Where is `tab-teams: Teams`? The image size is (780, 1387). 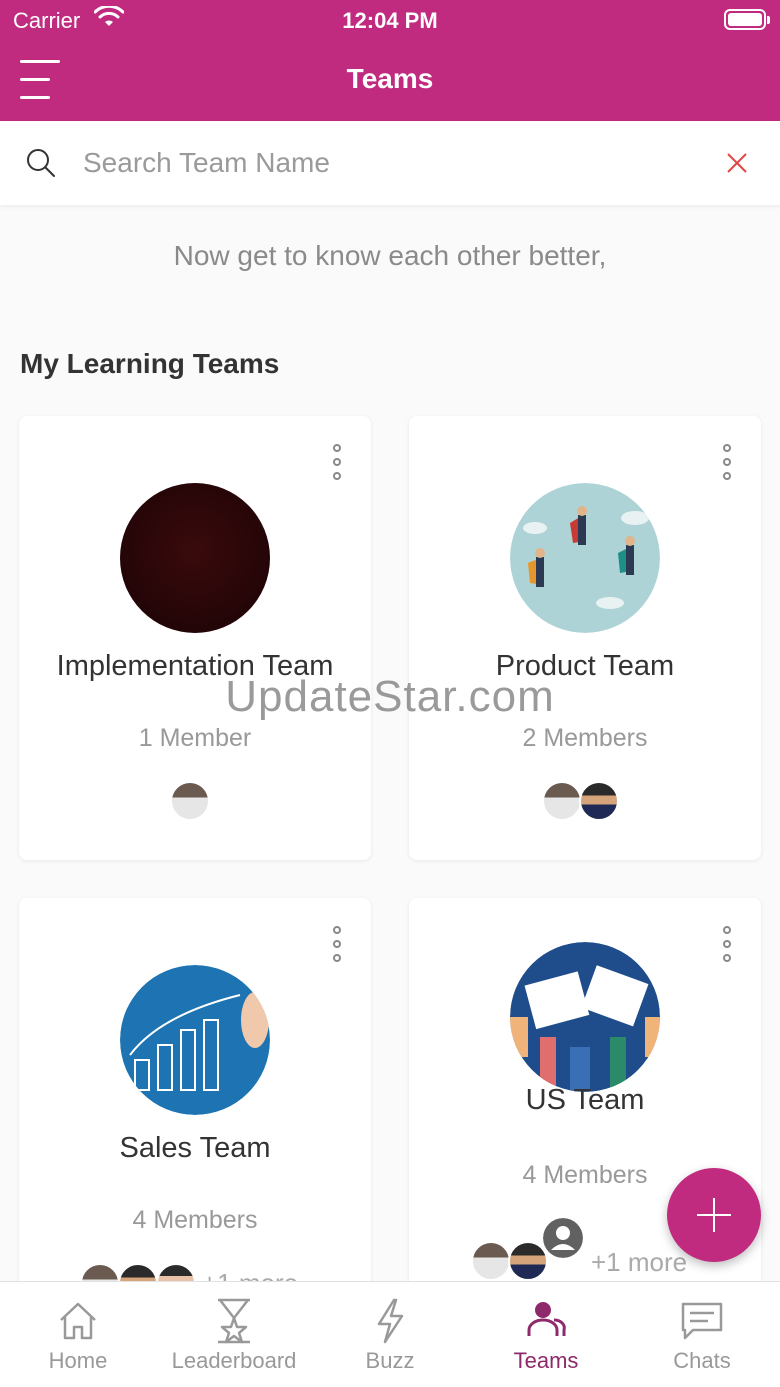
tab-teams: Teams is located at coordinates (546, 1334).